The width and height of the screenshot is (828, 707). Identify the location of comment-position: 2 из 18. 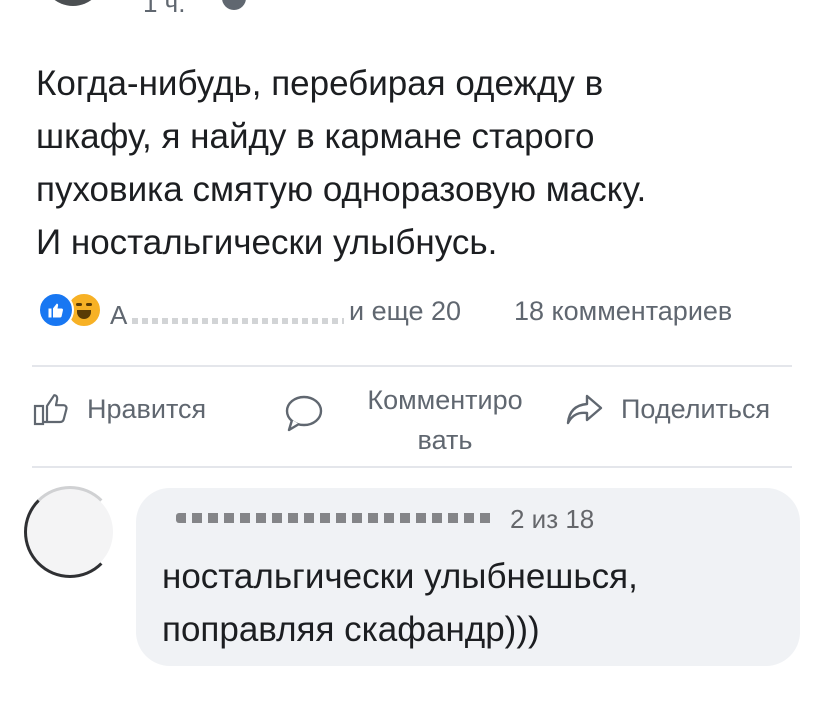
(552, 519).